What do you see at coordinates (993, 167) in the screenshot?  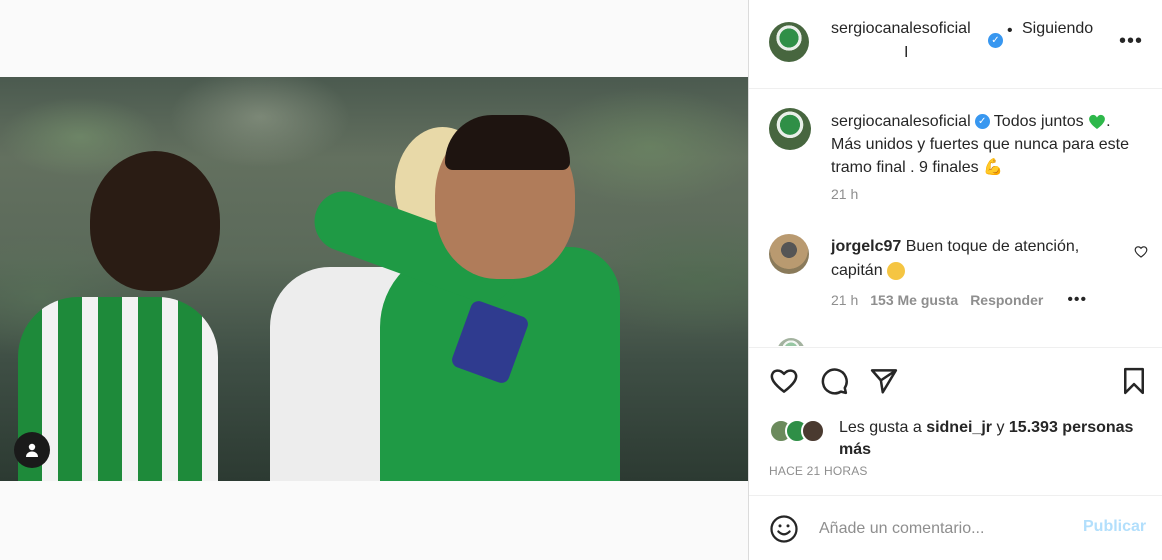 I see `flexed-biceps-icon: 💪` at bounding box center [993, 167].